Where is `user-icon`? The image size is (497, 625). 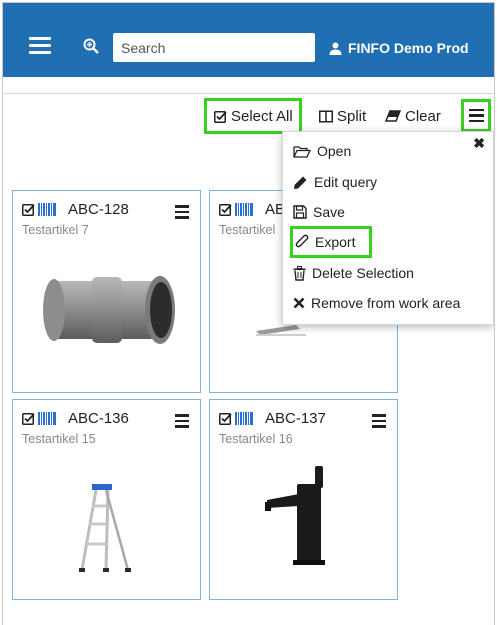 user-icon is located at coordinates (335, 48).